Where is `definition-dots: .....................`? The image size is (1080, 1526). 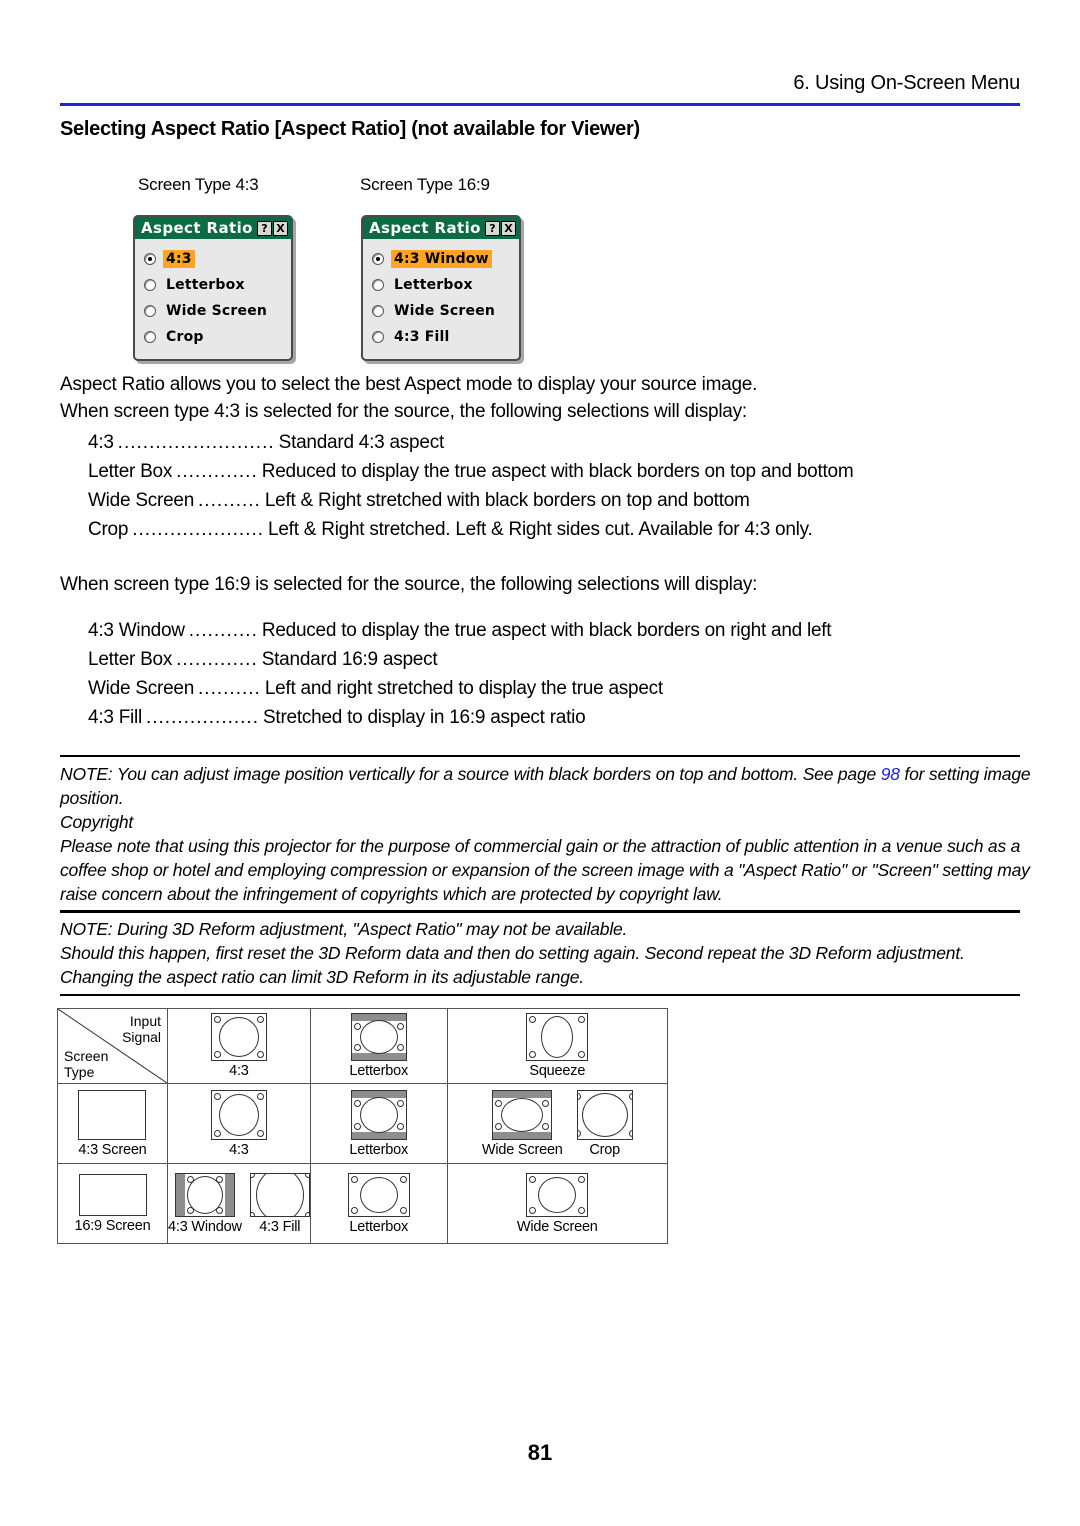
definition-dots: ..................... is located at coordinates (198, 529).